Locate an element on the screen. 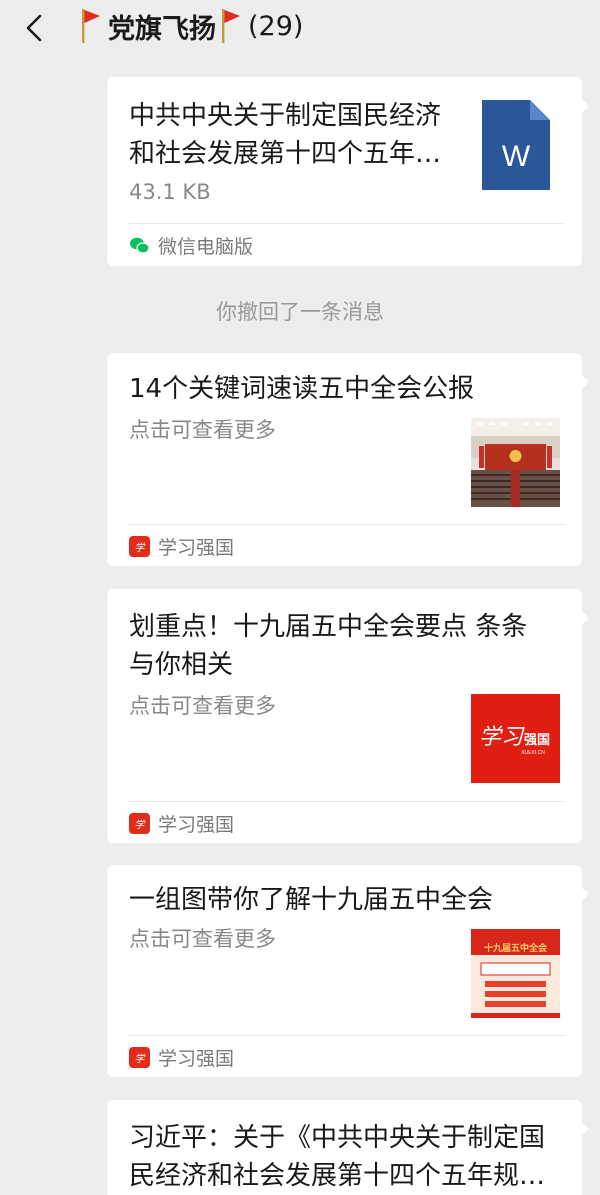  word-file-icon: W is located at coordinates (516, 145).